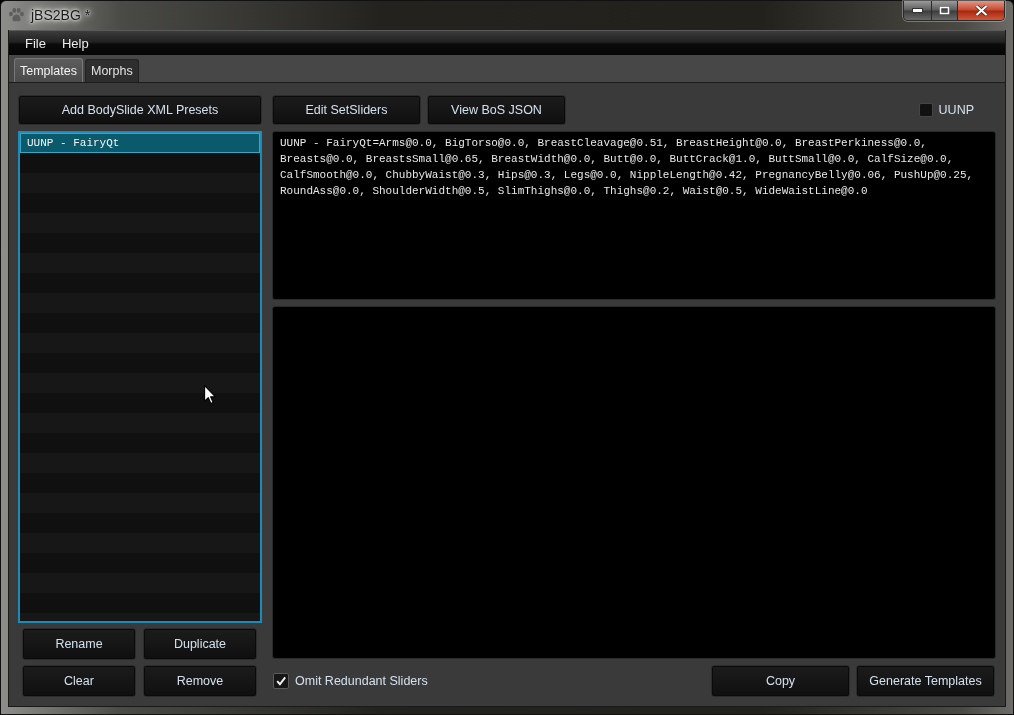 Image resolution: width=1014 pixels, height=715 pixels. I want to click on minimize-icon, so click(917, 10).